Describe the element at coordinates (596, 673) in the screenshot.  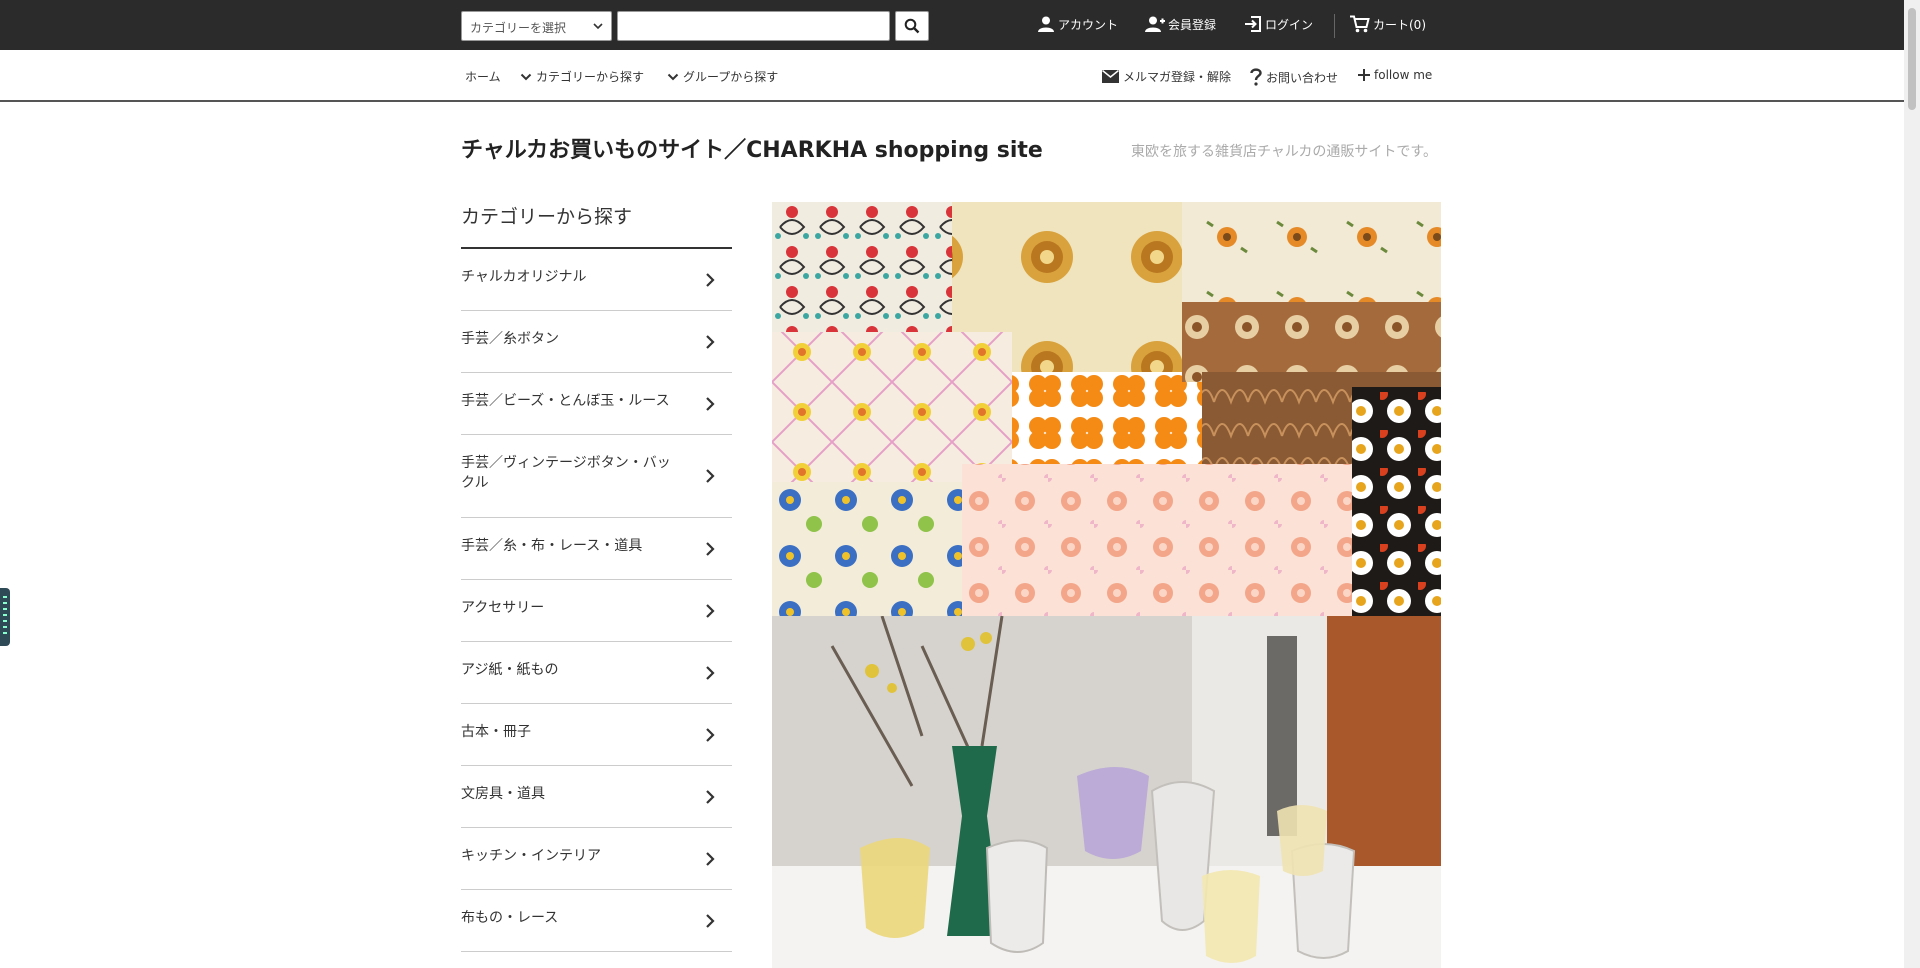
I see `sidebar-item-paper: アジ紙・紙もの` at that location.